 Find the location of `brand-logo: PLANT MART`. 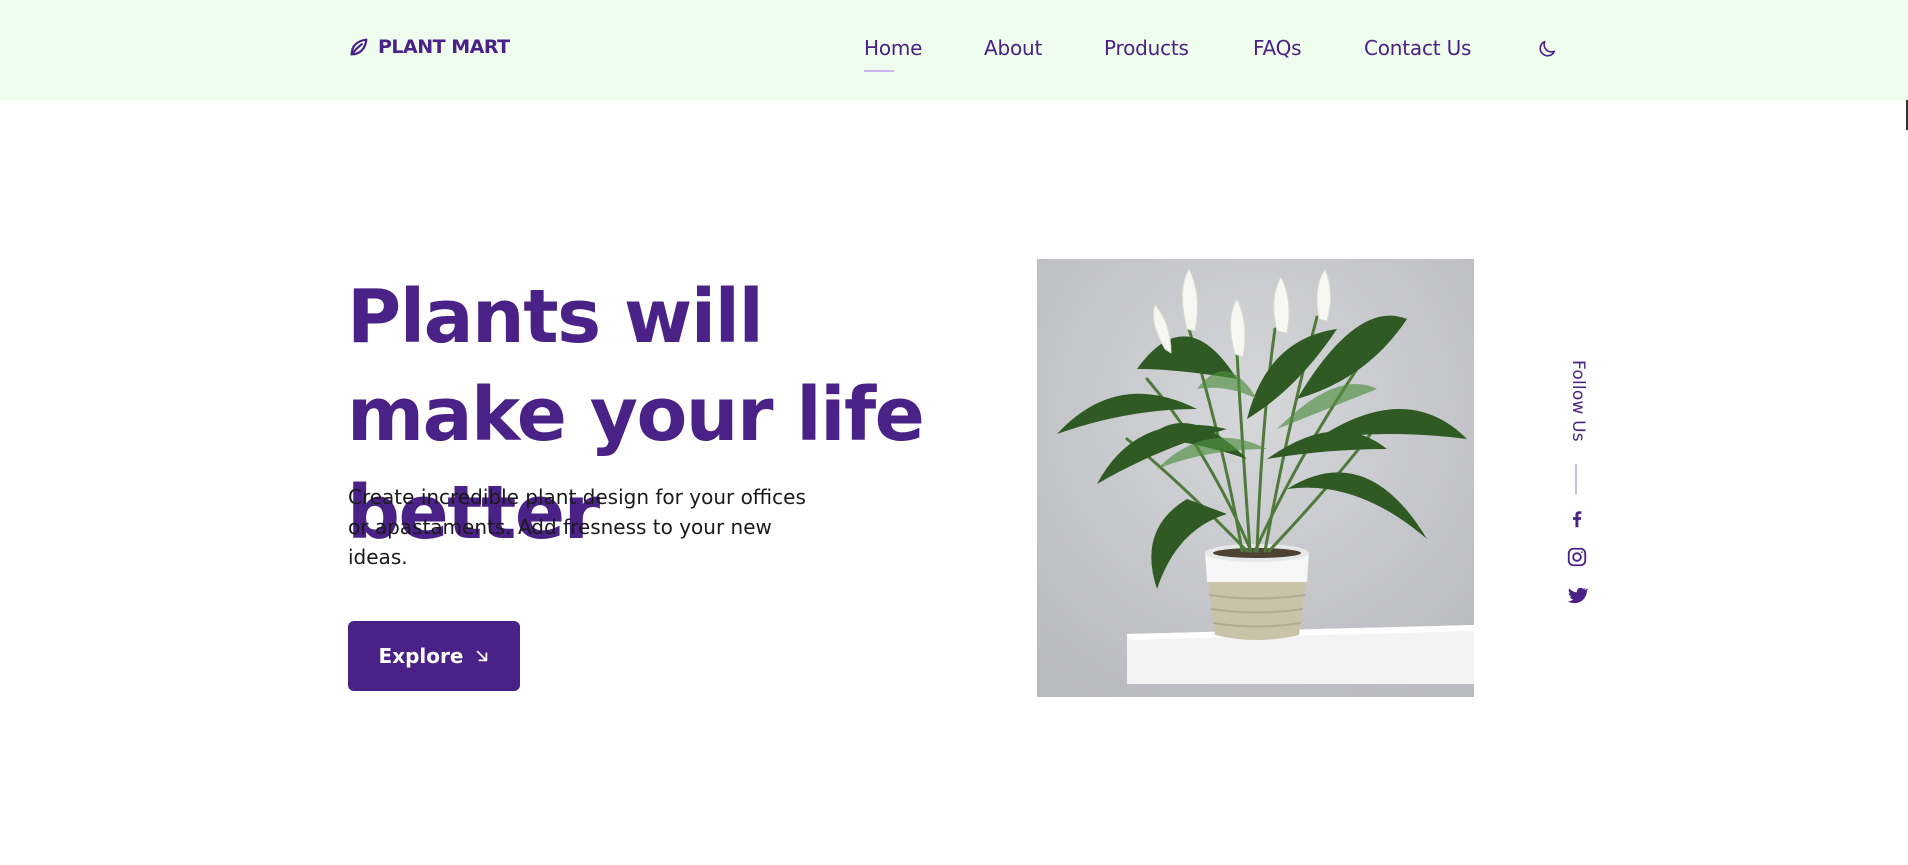

brand-logo: PLANT MART is located at coordinates (429, 47).